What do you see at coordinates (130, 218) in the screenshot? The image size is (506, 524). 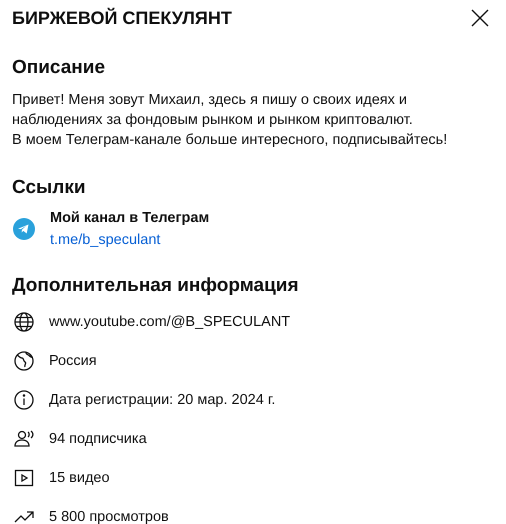 I see `link-title: Мой канал в Телеграм` at bounding box center [130, 218].